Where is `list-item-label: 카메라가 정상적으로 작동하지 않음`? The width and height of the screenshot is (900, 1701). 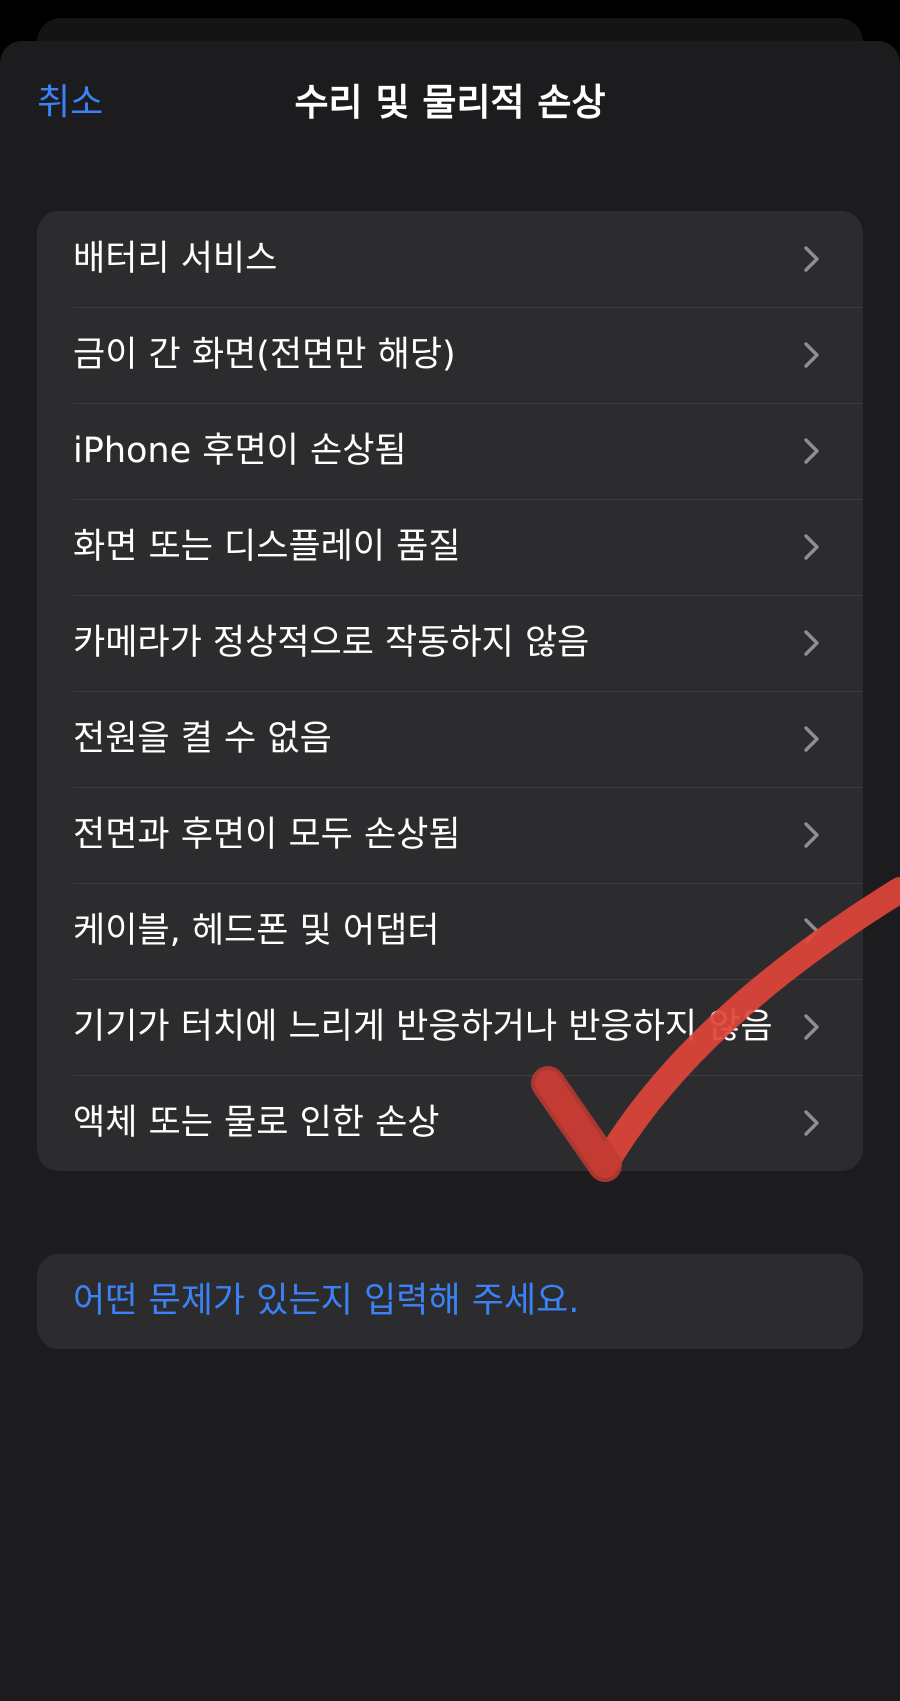 list-item-label: 카메라가 정상적으로 작동하지 않음 is located at coordinates (331, 643).